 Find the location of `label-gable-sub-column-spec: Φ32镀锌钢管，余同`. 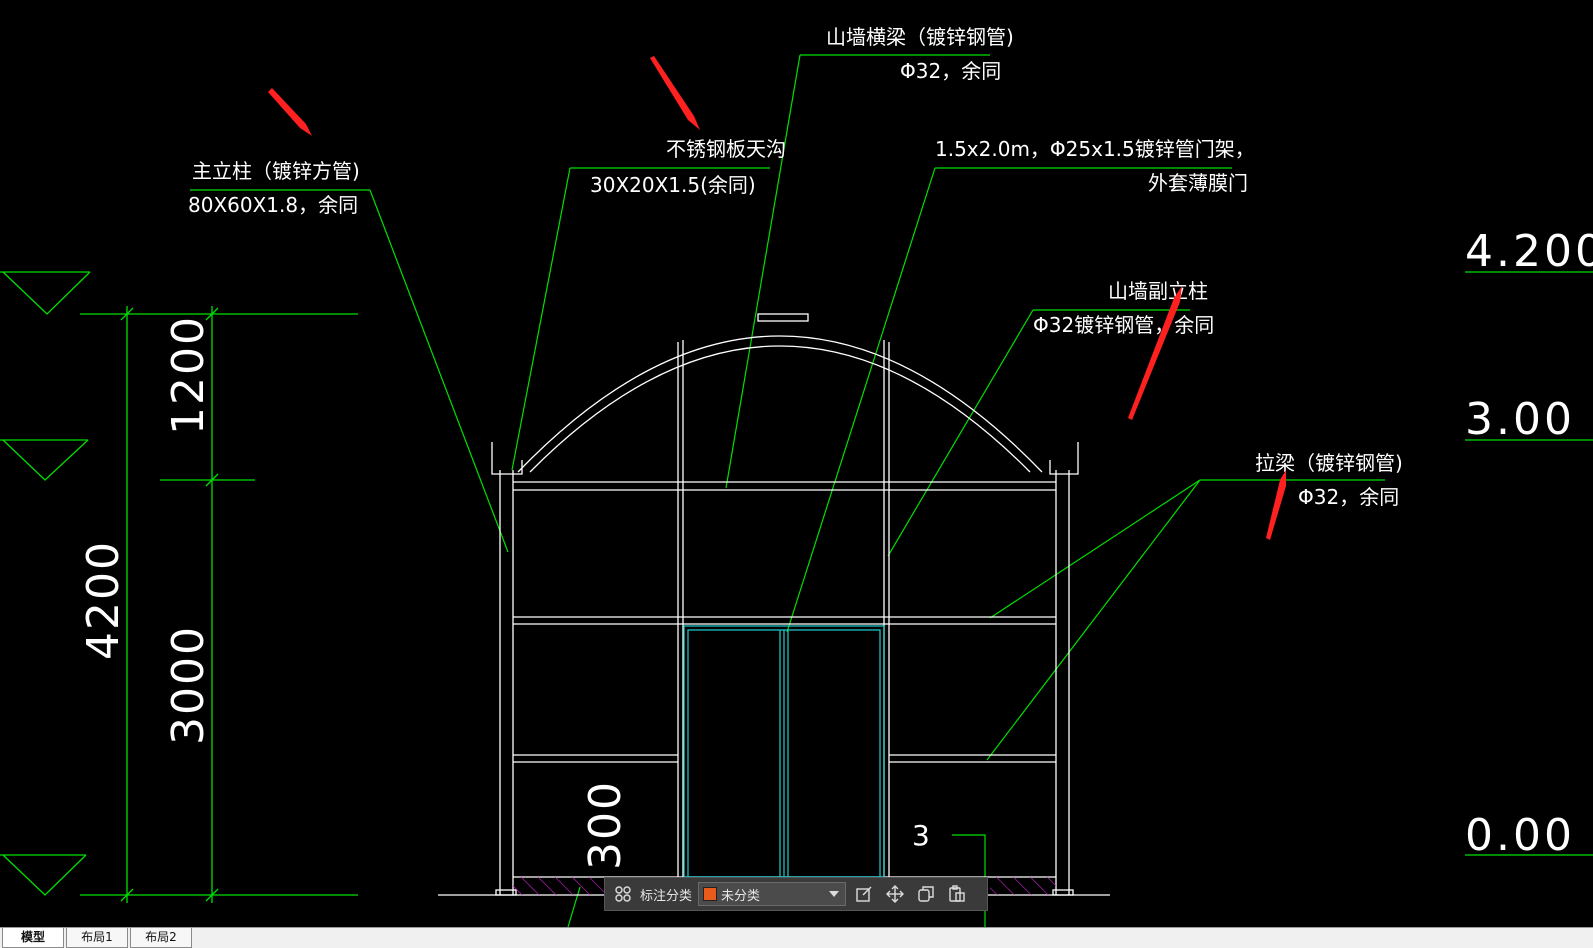

label-gable-sub-column-spec: Φ32镀锌钢管，余同 is located at coordinates (1123, 325).